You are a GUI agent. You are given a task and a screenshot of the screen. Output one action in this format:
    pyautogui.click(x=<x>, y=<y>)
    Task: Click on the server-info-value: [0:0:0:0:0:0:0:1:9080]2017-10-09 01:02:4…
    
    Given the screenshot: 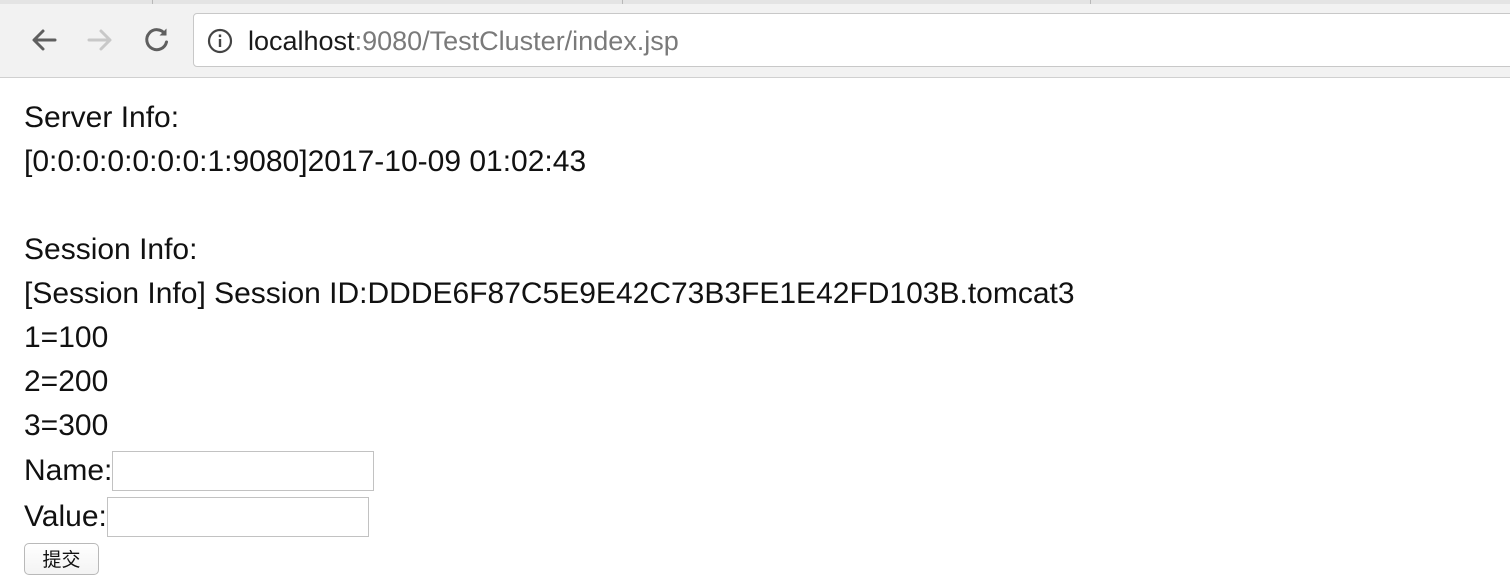 What is the action you would take?
    pyautogui.click(x=305, y=161)
    